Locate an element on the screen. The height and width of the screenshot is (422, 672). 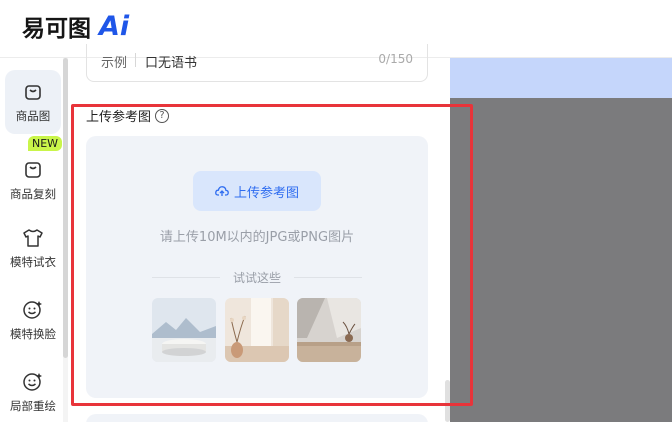
tool-sidebar: 商品图 NEW 商品复刻 模特试衣 模特换脸 局部重绘 is located at coordinates (34, 240).